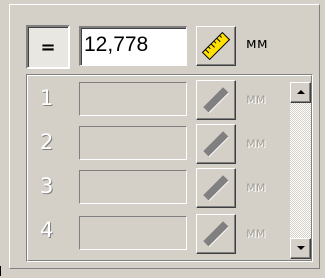 Image resolution: width=325 pixels, height=278 pixels. What do you see at coordinates (257, 44) in the screenshot?
I see `unit-label: мм` at bounding box center [257, 44].